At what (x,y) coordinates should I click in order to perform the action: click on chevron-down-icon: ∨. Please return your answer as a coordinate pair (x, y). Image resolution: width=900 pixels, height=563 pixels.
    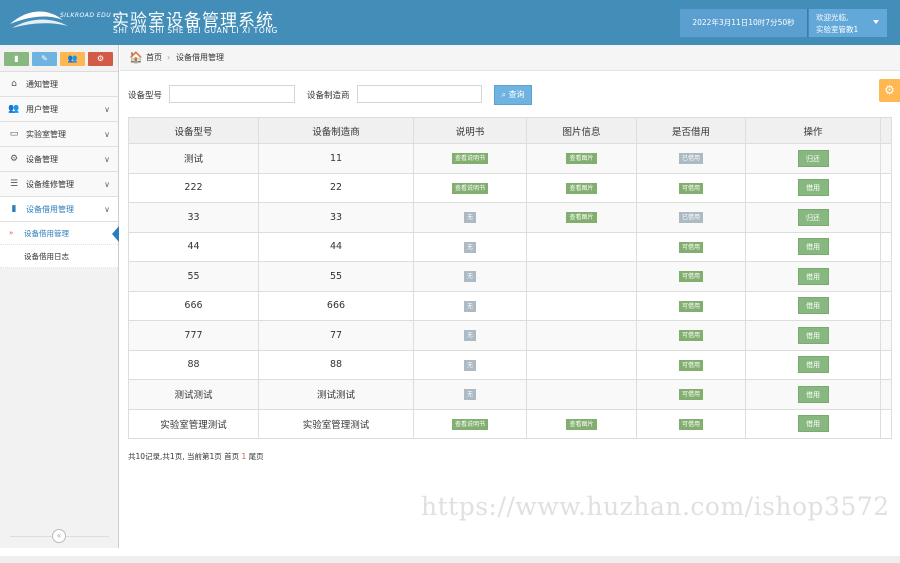
    Looking at the image, I should click on (107, 134).